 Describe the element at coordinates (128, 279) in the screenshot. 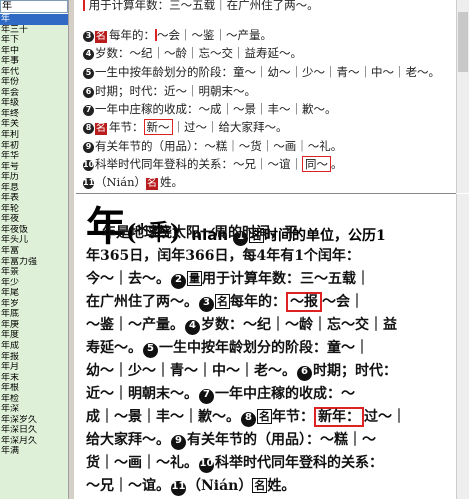

I see `entry-text: 今～｜去～。` at that location.